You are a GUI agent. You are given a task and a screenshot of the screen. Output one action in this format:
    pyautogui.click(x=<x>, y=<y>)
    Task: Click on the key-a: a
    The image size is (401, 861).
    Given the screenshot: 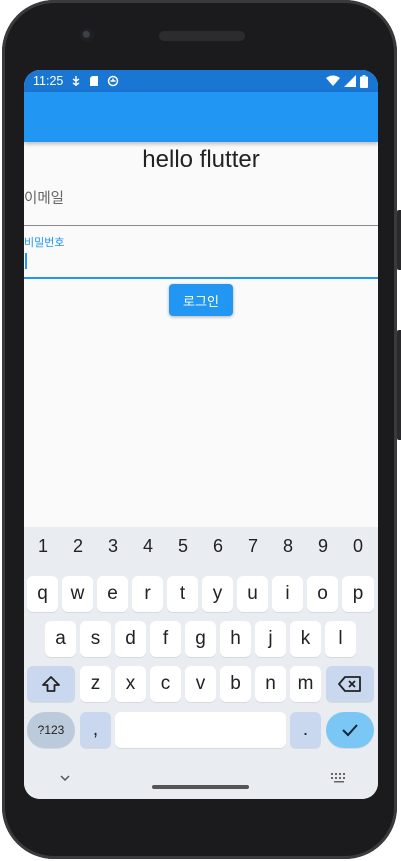 What is the action you would take?
    pyautogui.click(x=60, y=639)
    